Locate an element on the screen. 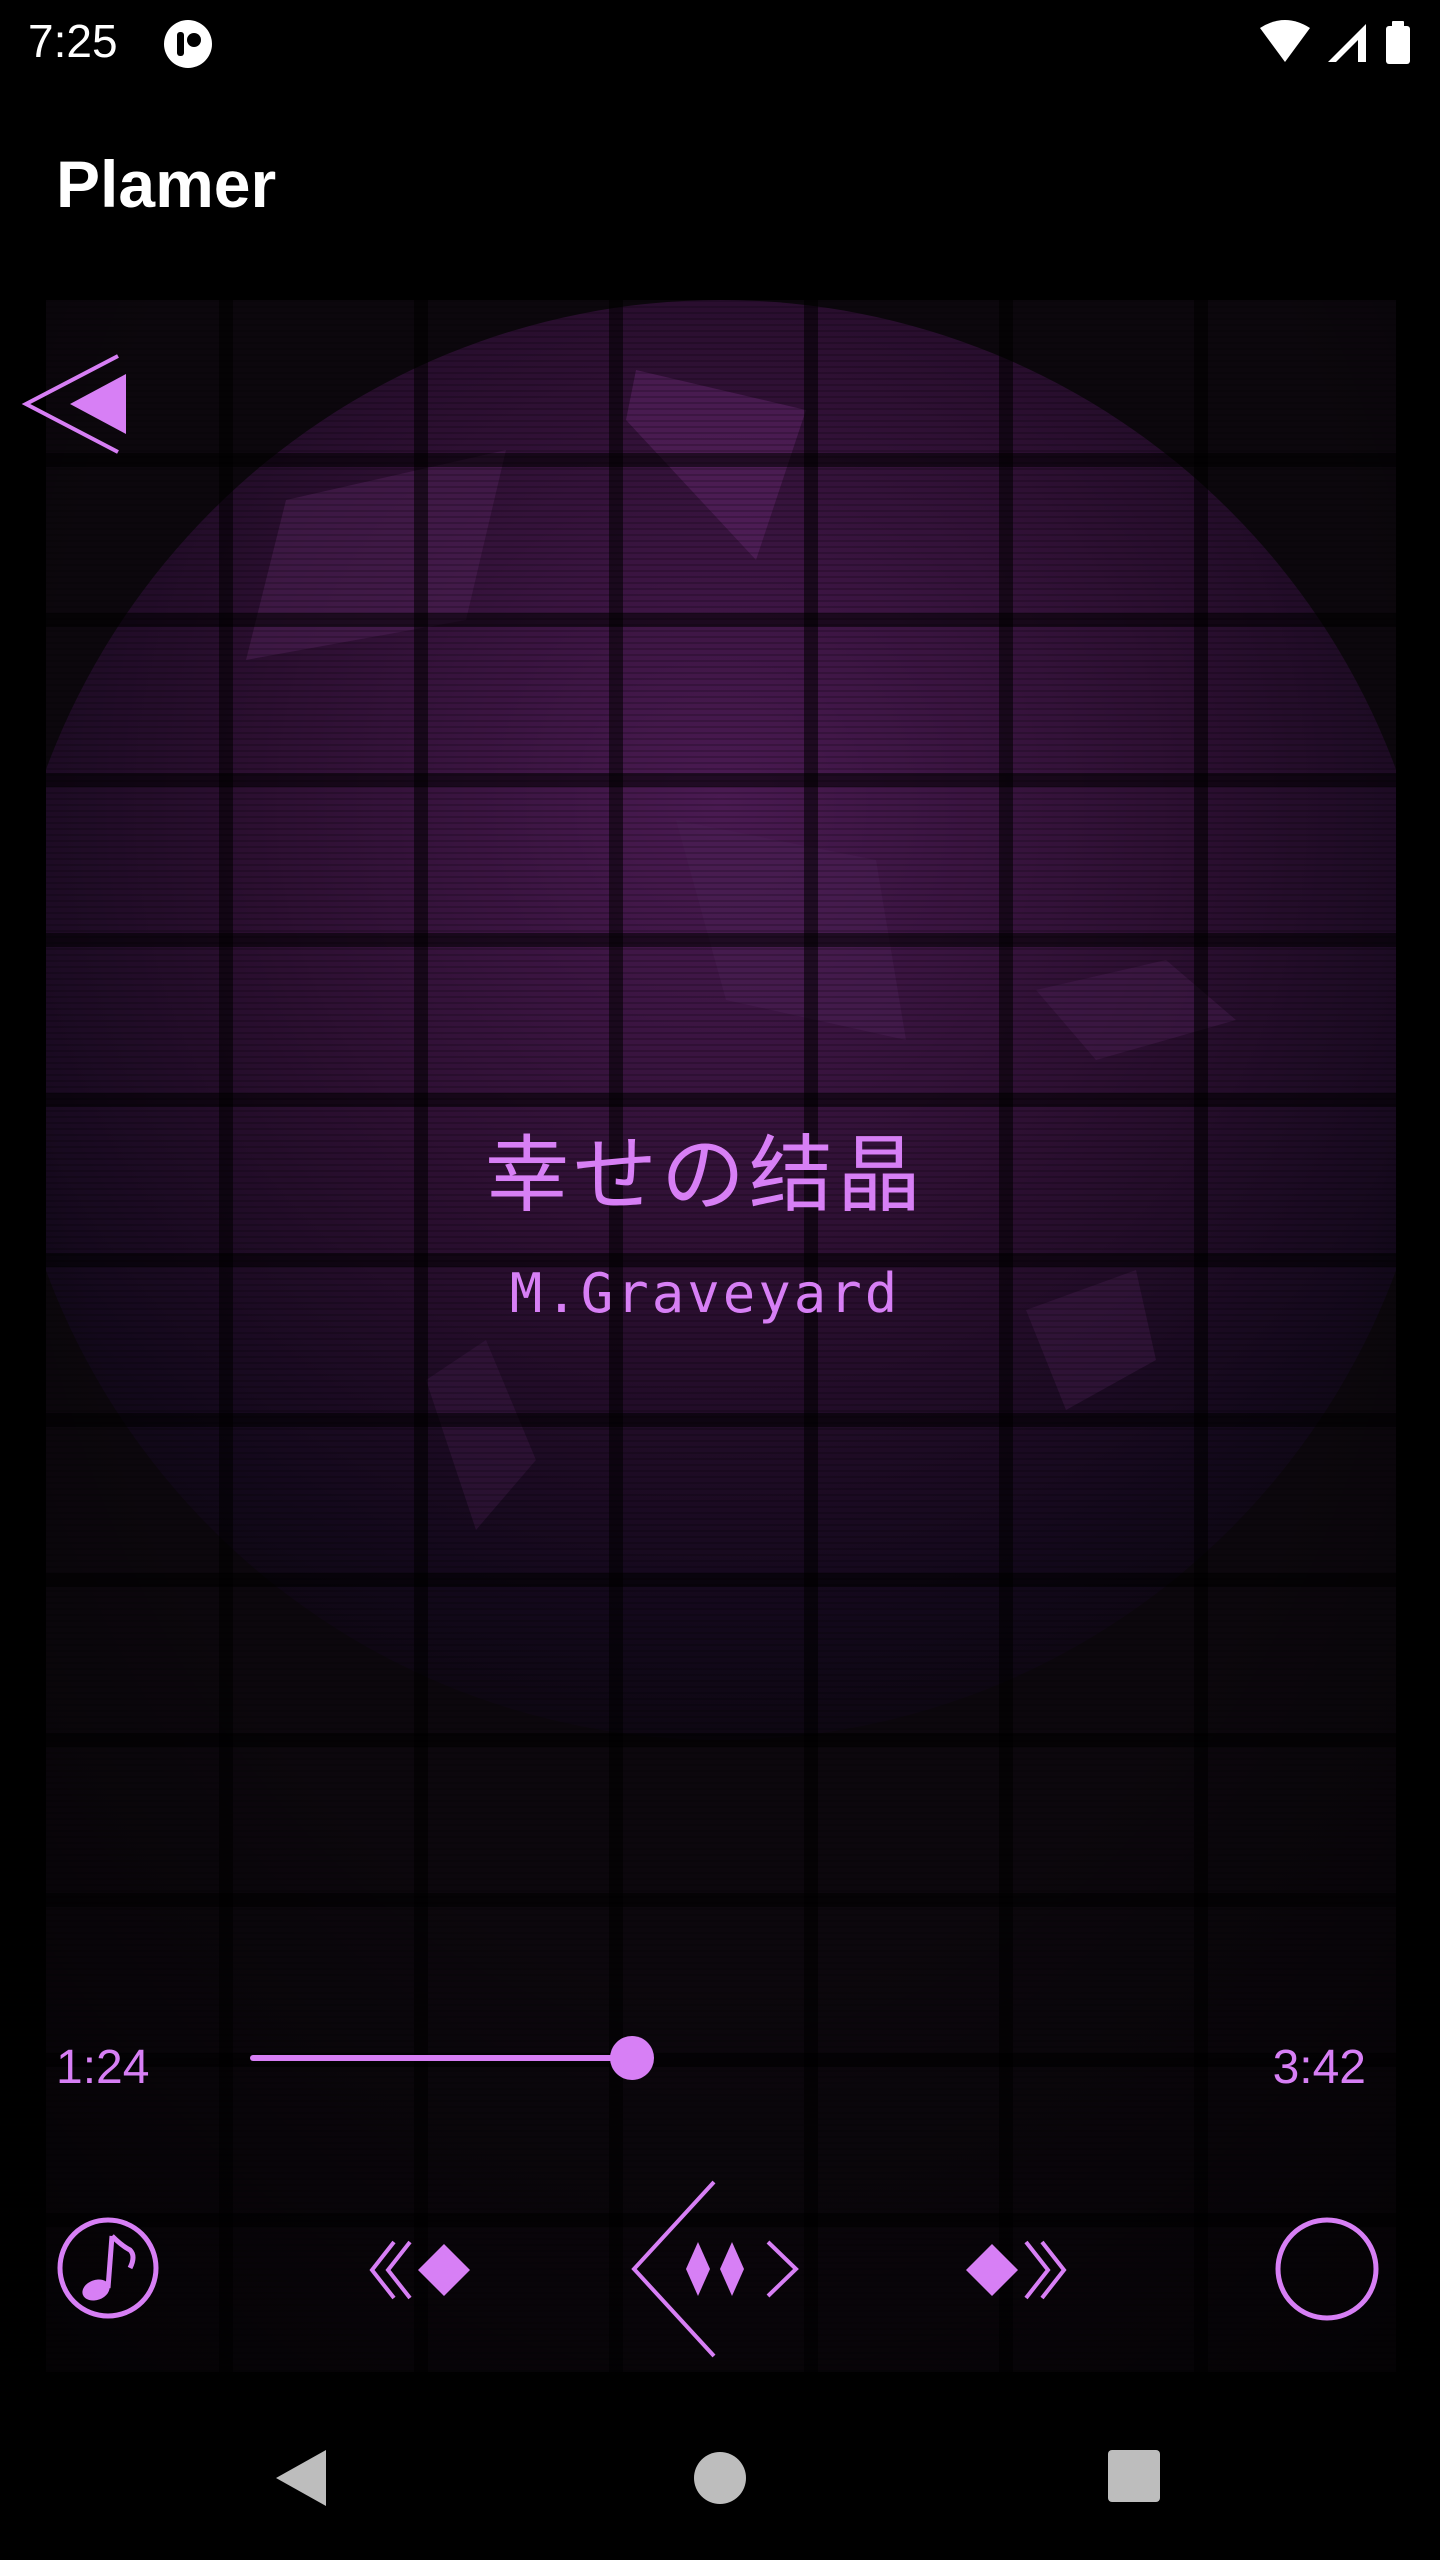 The width and height of the screenshot is (1440, 2560). system-nav-bar is located at coordinates (720, 2470).